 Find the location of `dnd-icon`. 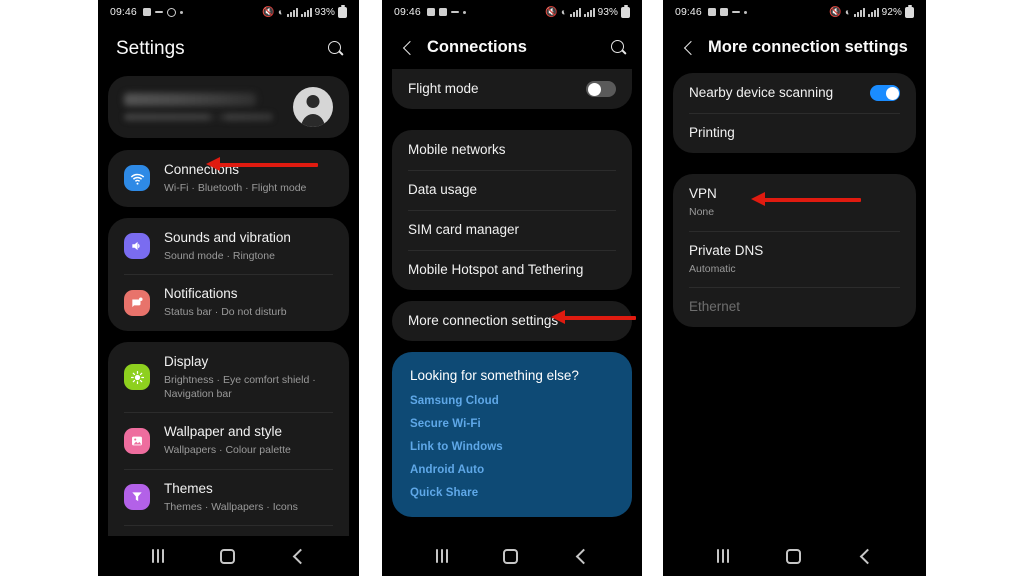

dnd-icon is located at coordinates (735, 12).